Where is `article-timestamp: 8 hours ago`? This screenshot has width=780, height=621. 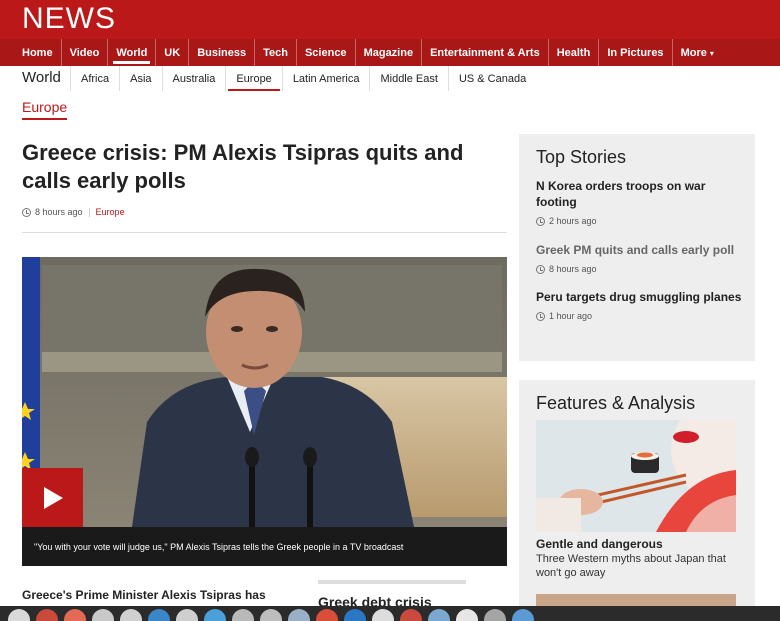
article-timestamp: 8 hours ago is located at coordinates (59, 212).